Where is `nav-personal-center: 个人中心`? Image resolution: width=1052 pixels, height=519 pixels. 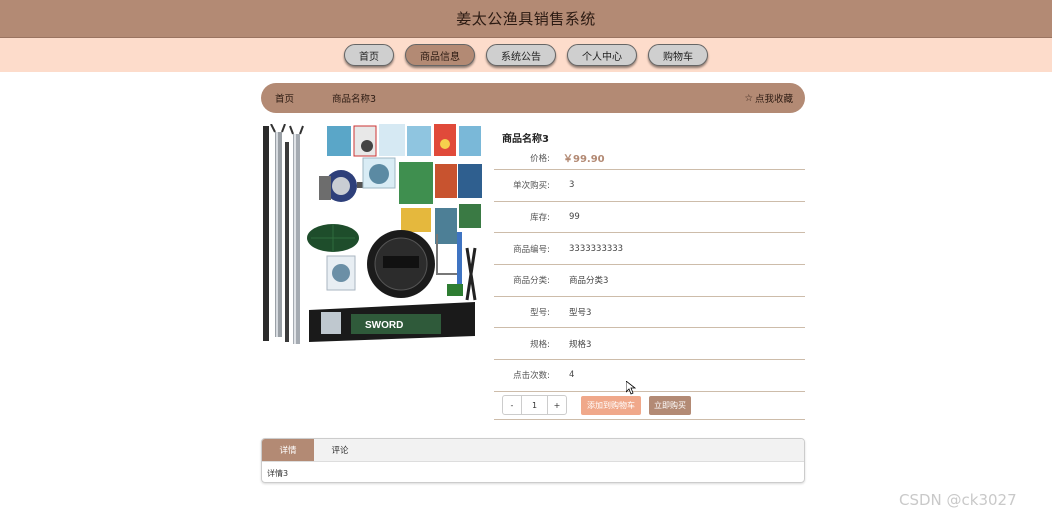 nav-personal-center: 个人中心 is located at coordinates (602, 55).